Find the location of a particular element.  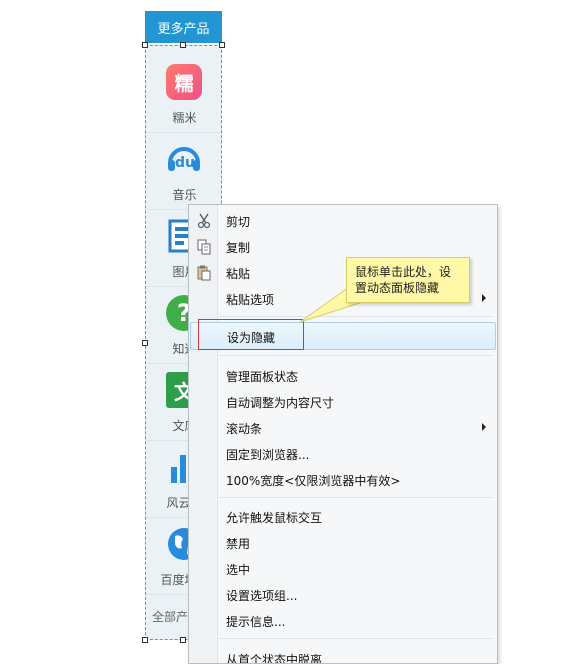

menu-item-label: 禁用 is located at coordinates (238, 544).